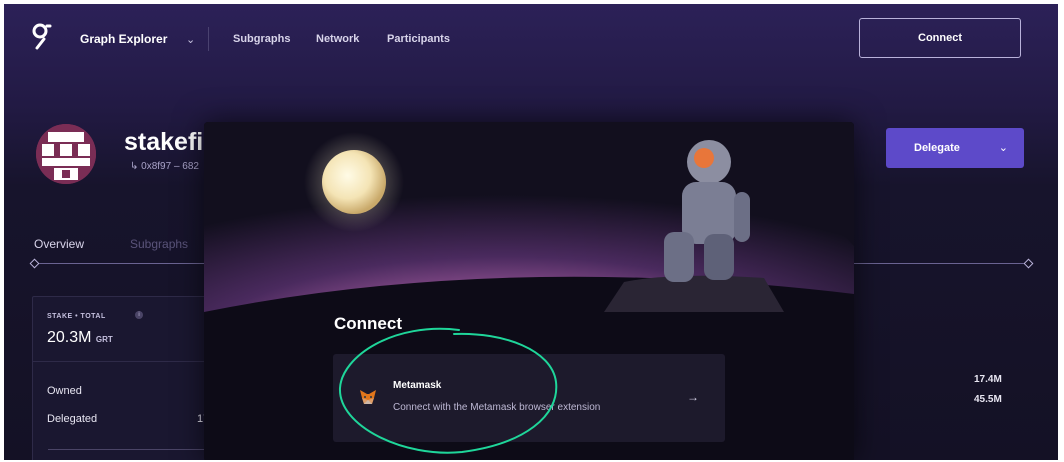  Describe the element at coordinates (693, 397) in the screenshot. I see `arrow-right-icon: →` at that location.